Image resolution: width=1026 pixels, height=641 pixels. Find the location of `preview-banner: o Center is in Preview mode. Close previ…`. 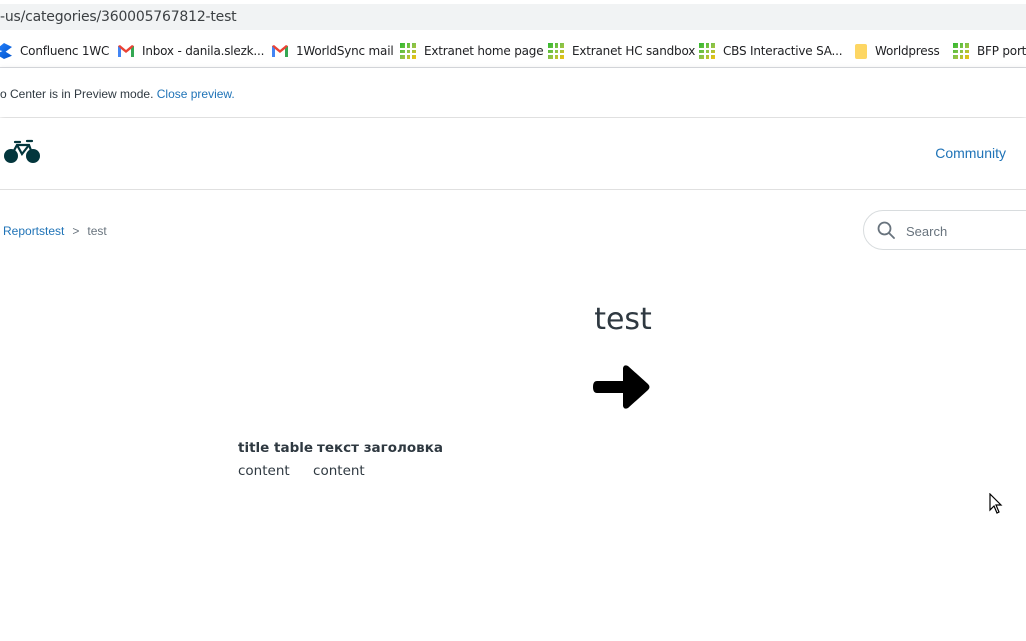

preview-banner: o Center is in Preview mode. Close previ… is located at coordinates (513, 92).